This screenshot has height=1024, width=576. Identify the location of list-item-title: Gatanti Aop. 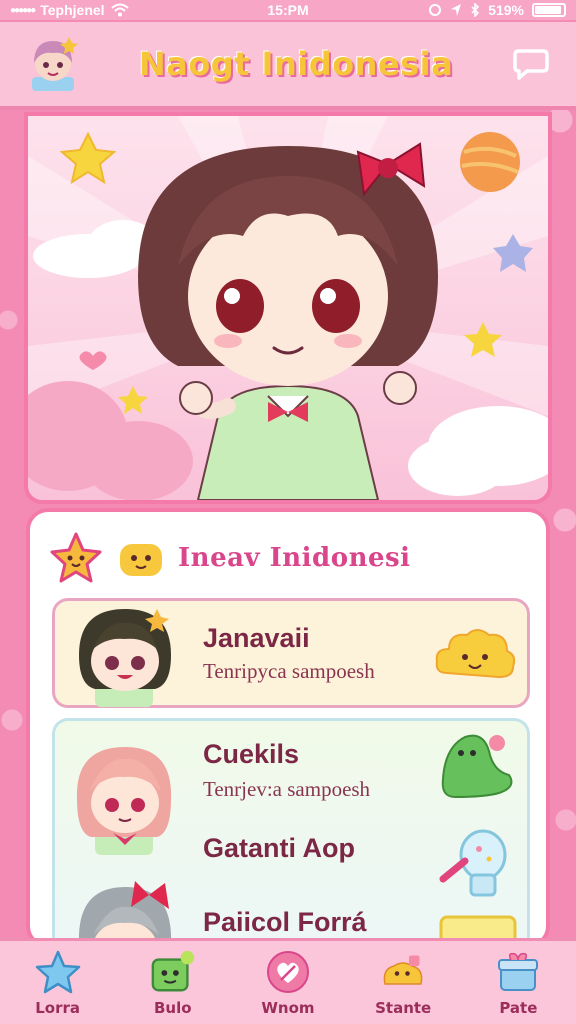
(279, 848).